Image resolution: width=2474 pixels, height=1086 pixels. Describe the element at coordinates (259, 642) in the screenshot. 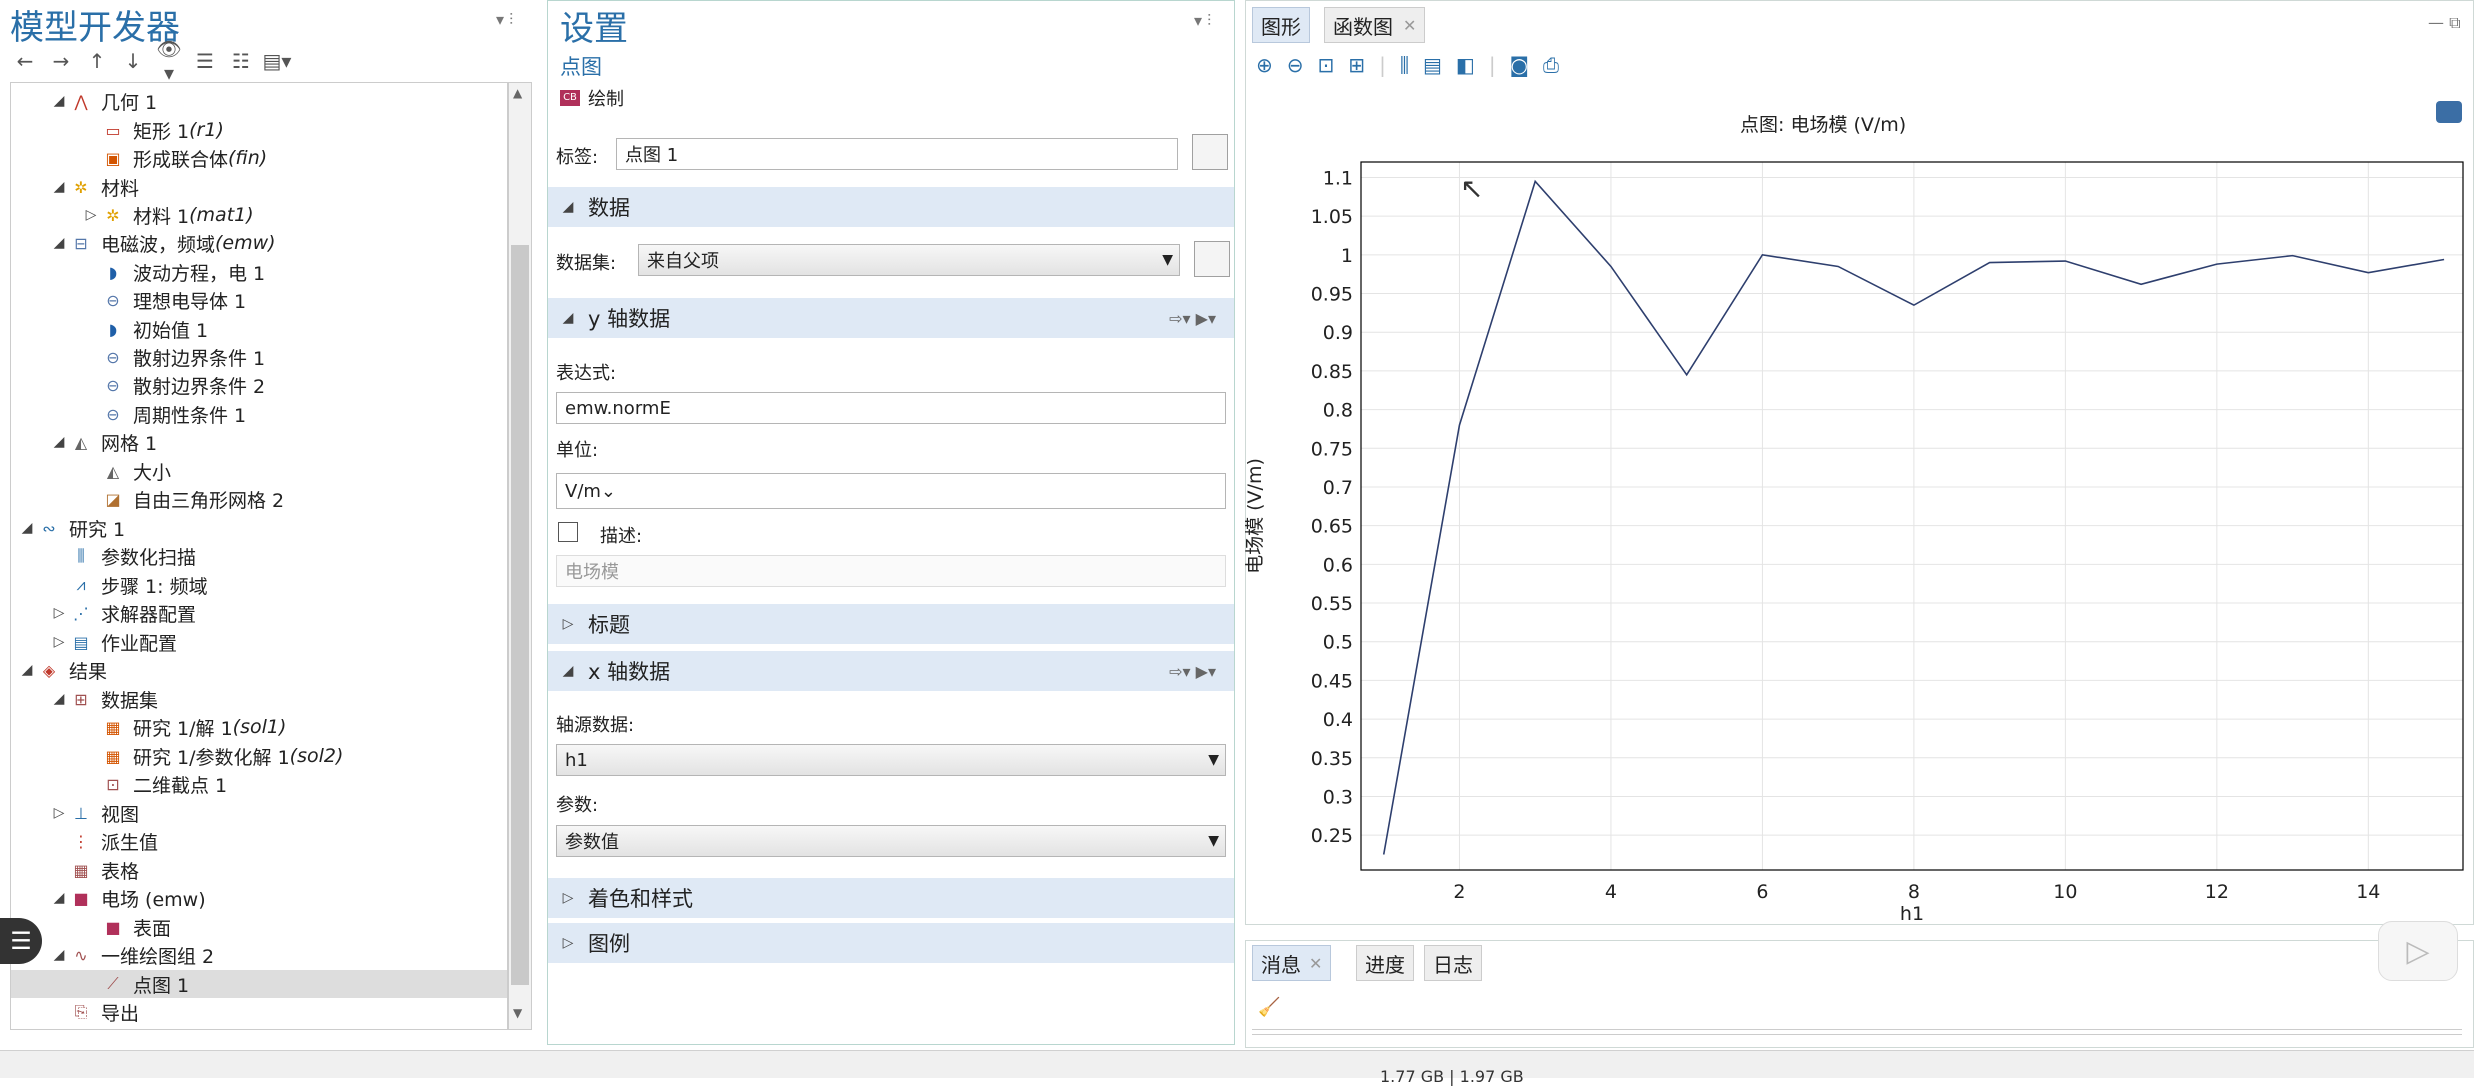

I see `tree-node: ▷▤作业配置` at that location.